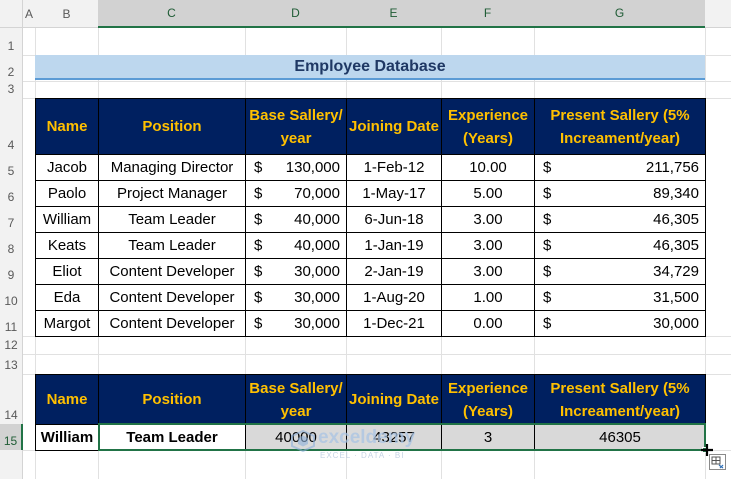 This screenshot has width=731, height=479. What do you see at coordinates (487, 14) in the screenshot?
I see `column-header-f: F` at bounding box center [487, 14].